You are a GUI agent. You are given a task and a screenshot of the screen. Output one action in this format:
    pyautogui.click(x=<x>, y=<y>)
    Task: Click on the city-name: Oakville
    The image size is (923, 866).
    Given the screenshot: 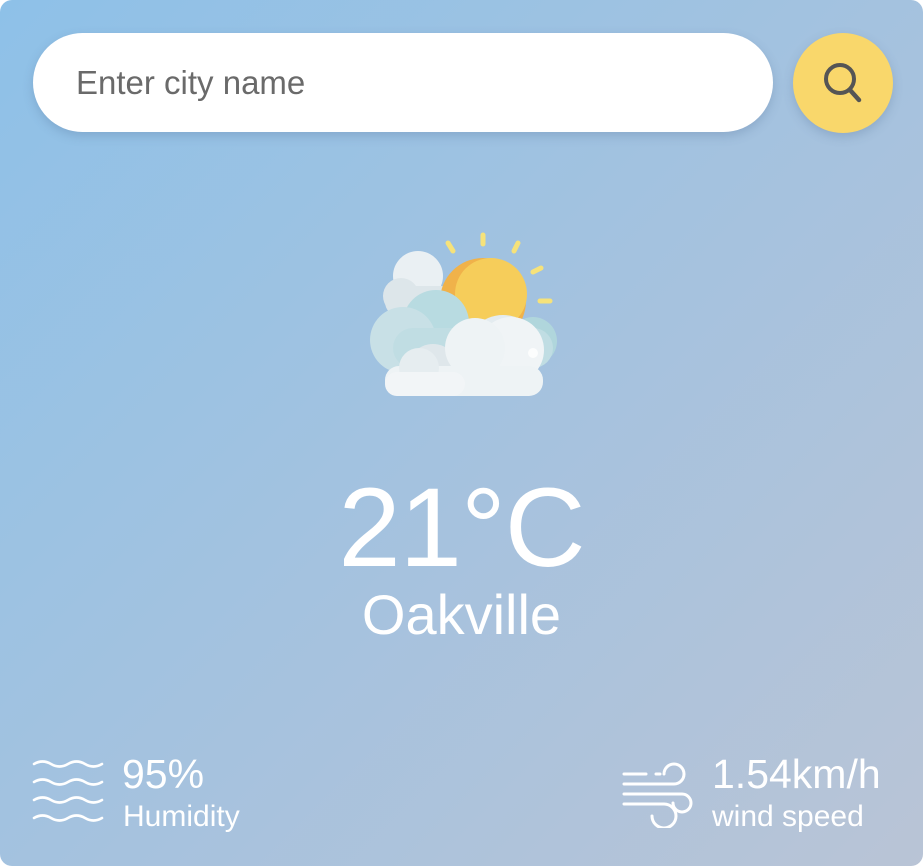 What is the action you would take?
    pyautogui.click(x=461, y=614)
    